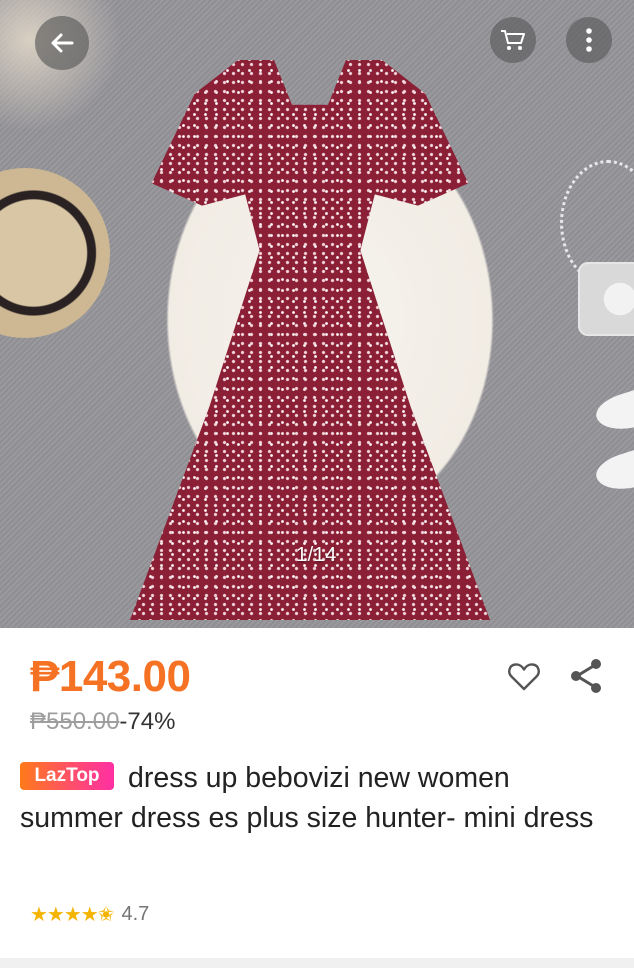 This screenshot has height=968, width=634. I want to click on current-price: ₱143.00, so click(110, 676).